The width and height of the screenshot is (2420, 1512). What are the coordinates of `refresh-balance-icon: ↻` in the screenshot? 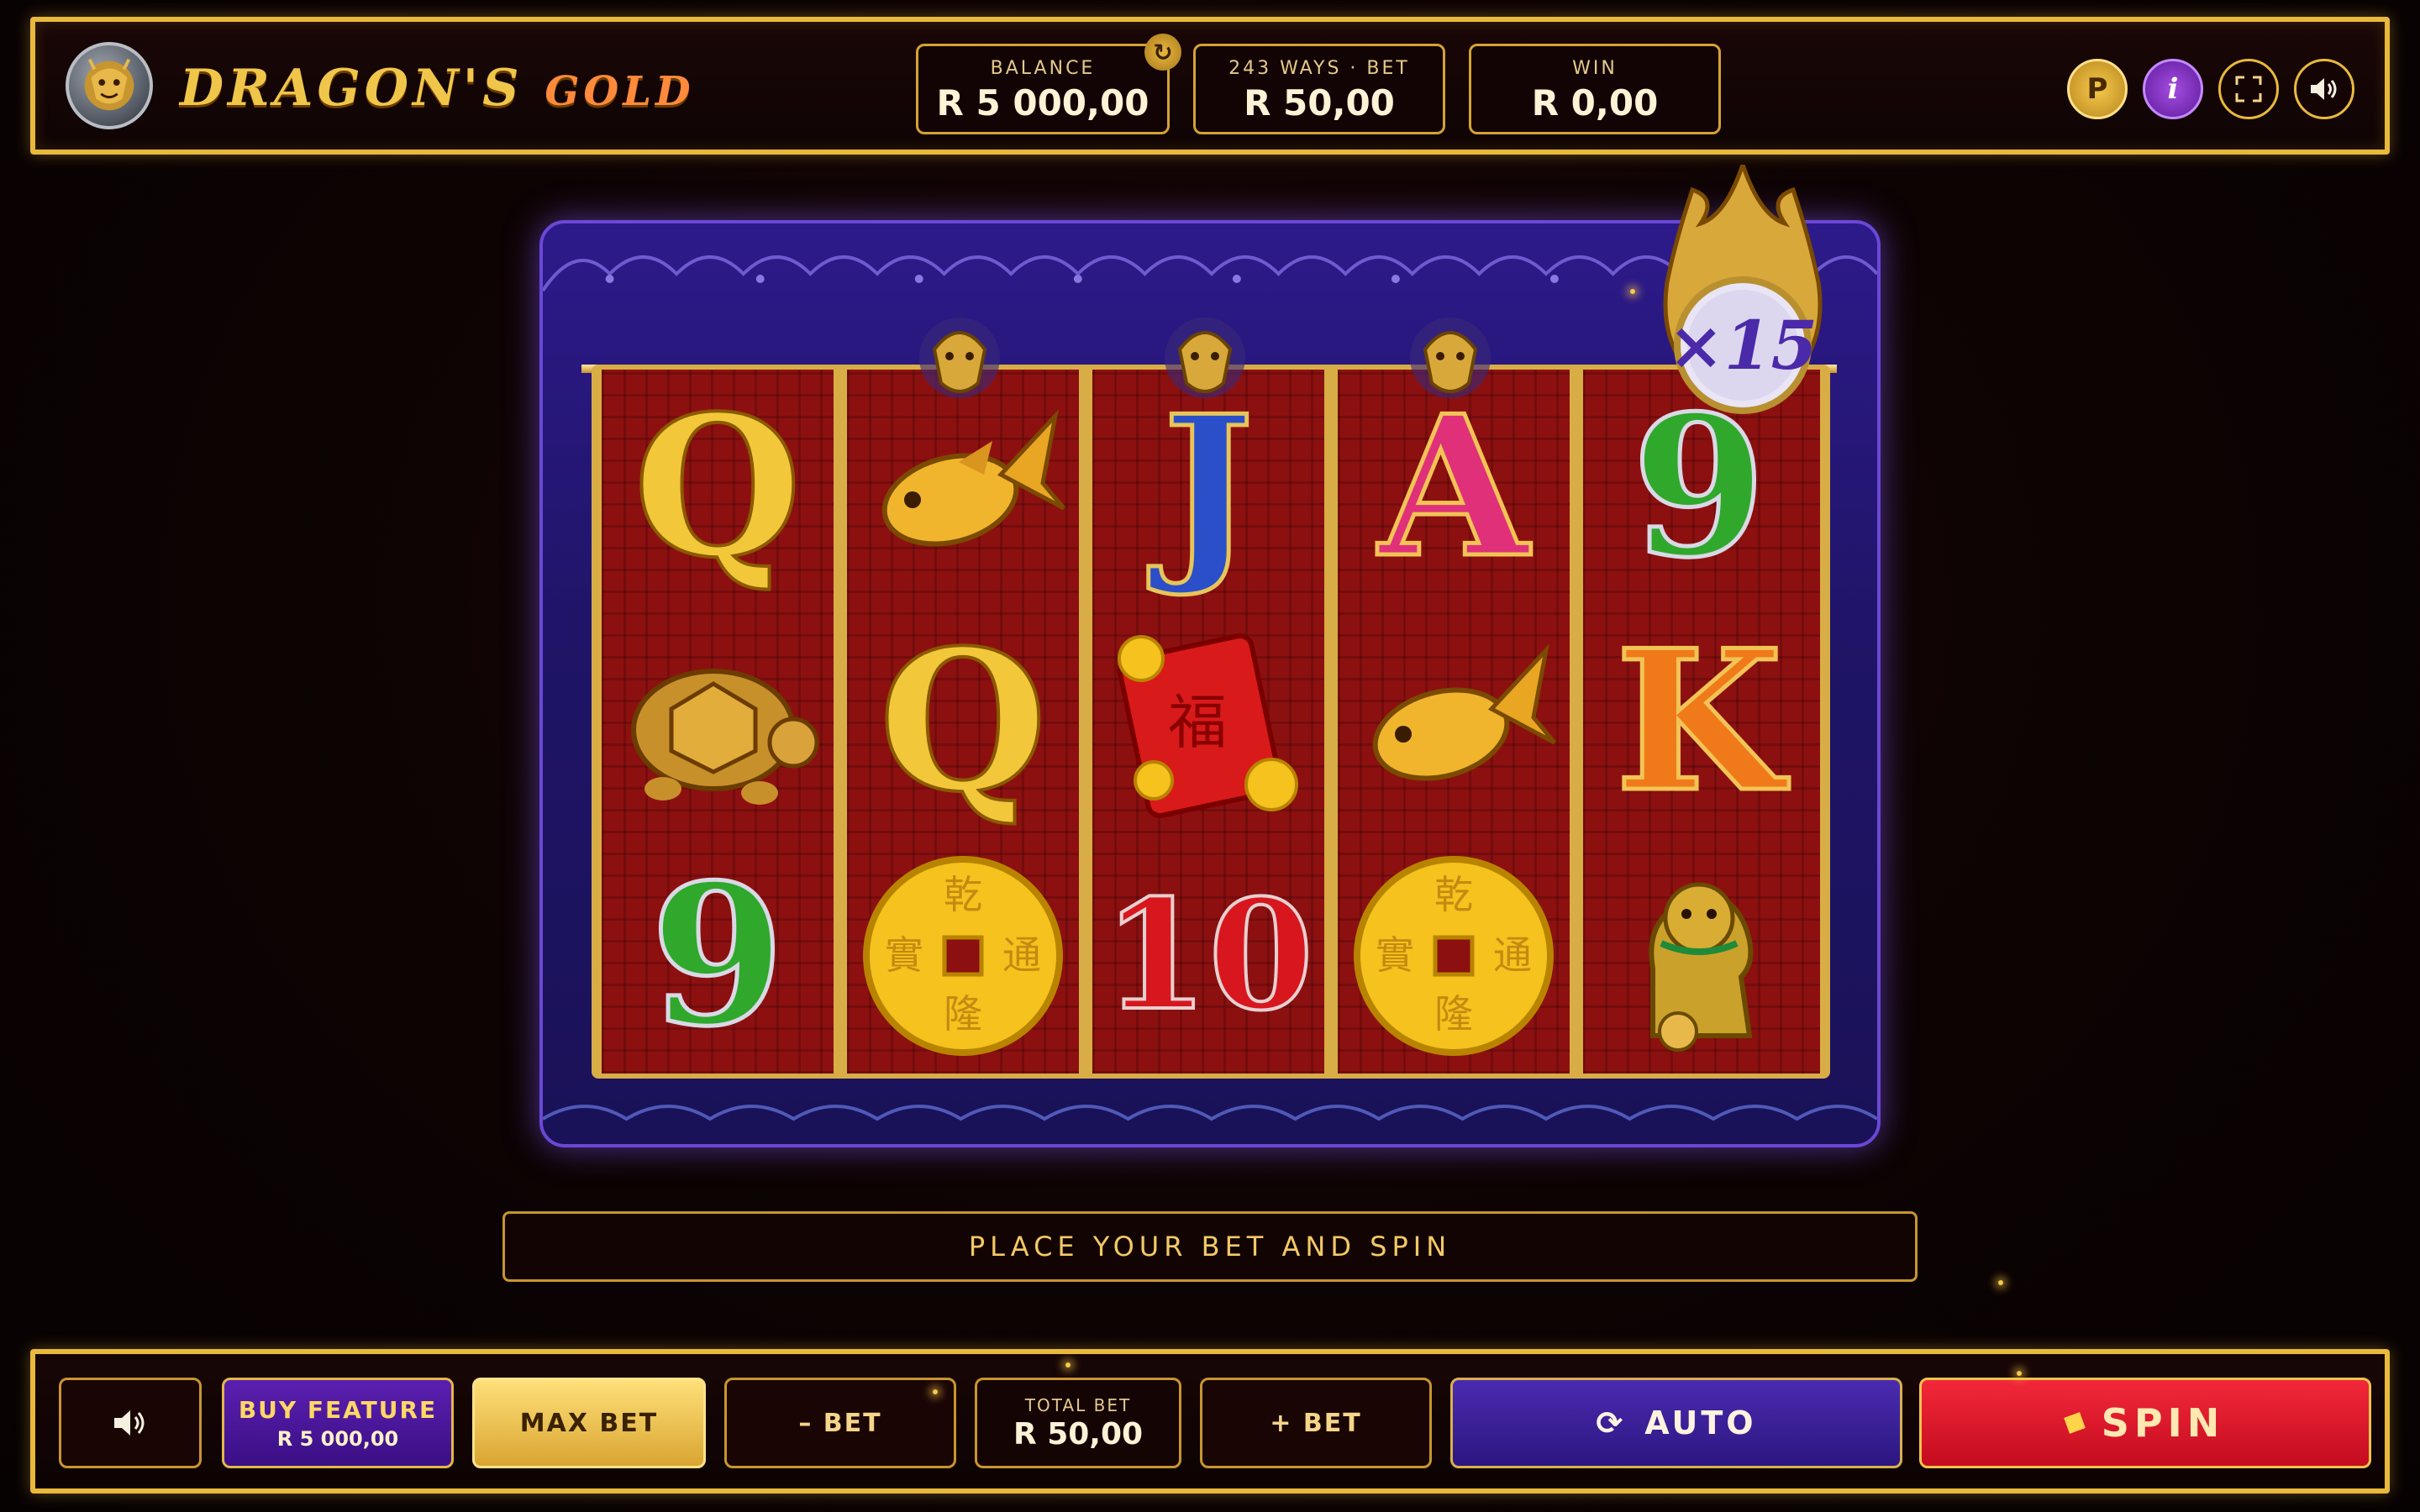 It's located at (1163, 52).